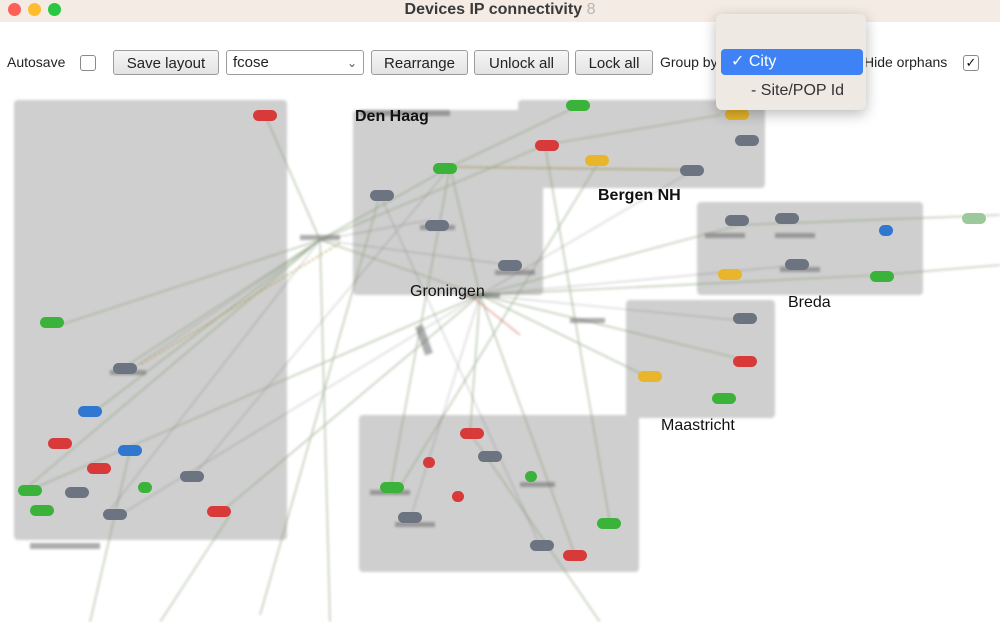  Describe the element at coordinates (809, 302) in the screenshot. I see `city-label-breda: Breda` at that location.